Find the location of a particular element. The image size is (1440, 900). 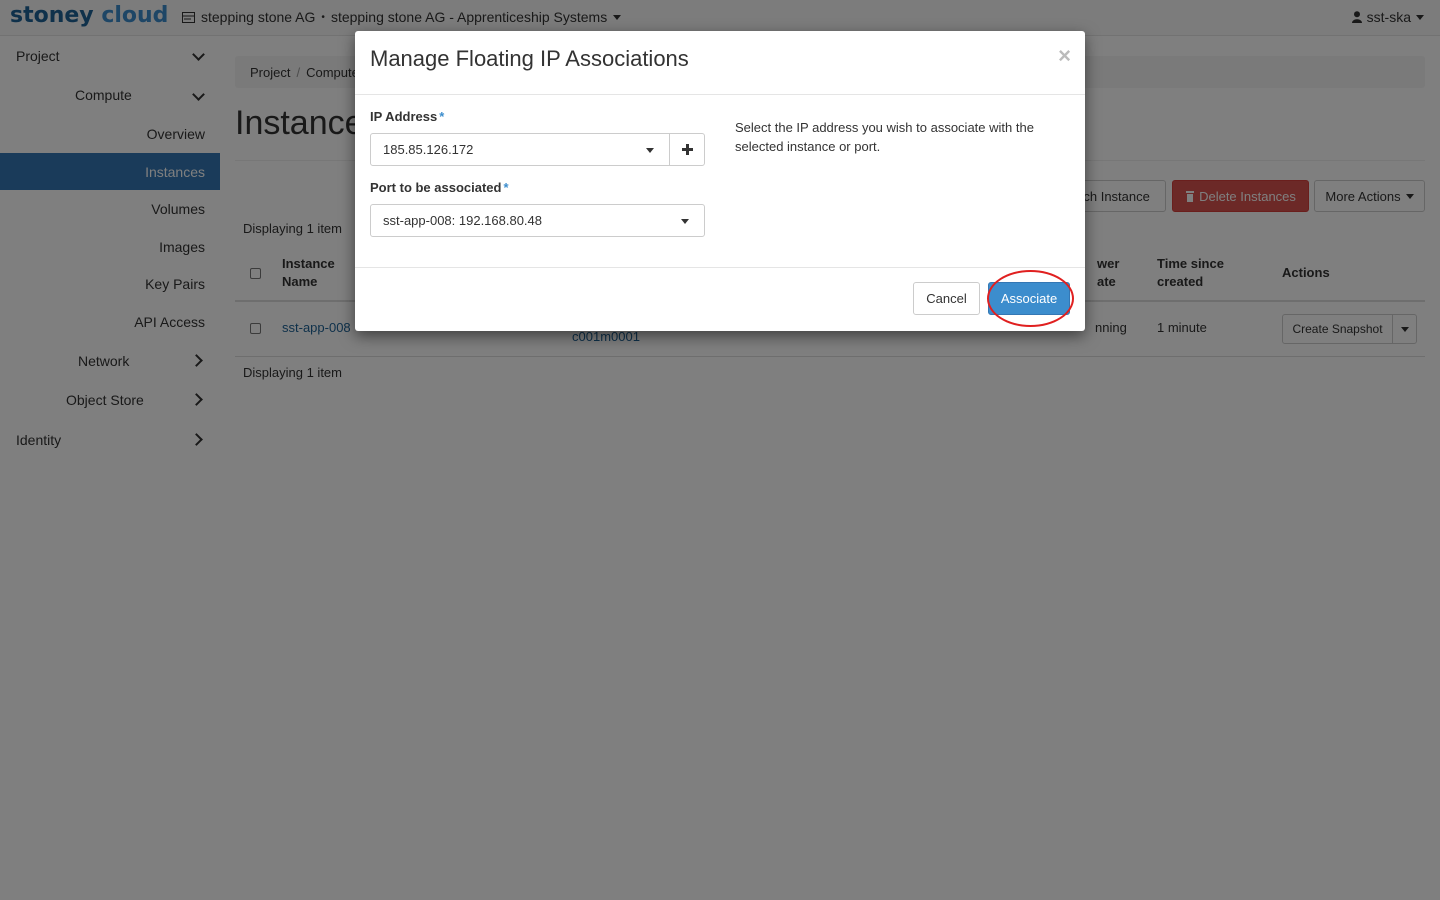

ip-address-select: 185.85.126.172 is located at coordinates (520, 149).